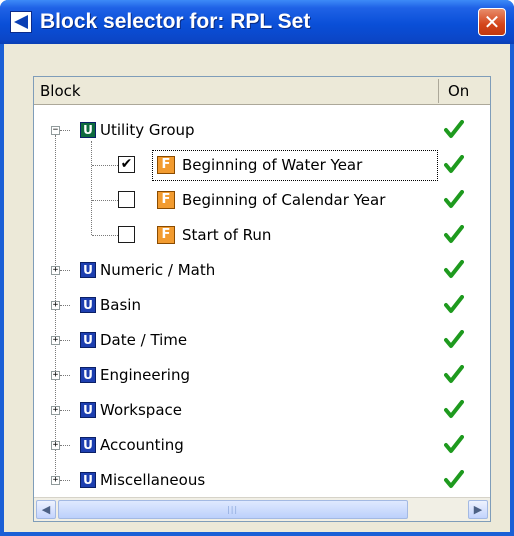 The width and height of the screenshot is (514, 536). Describe the element at coordinates (262, 480) in the screenshot. I see `tree-row-miscellaneous: + U Miscellaneous` at that location.